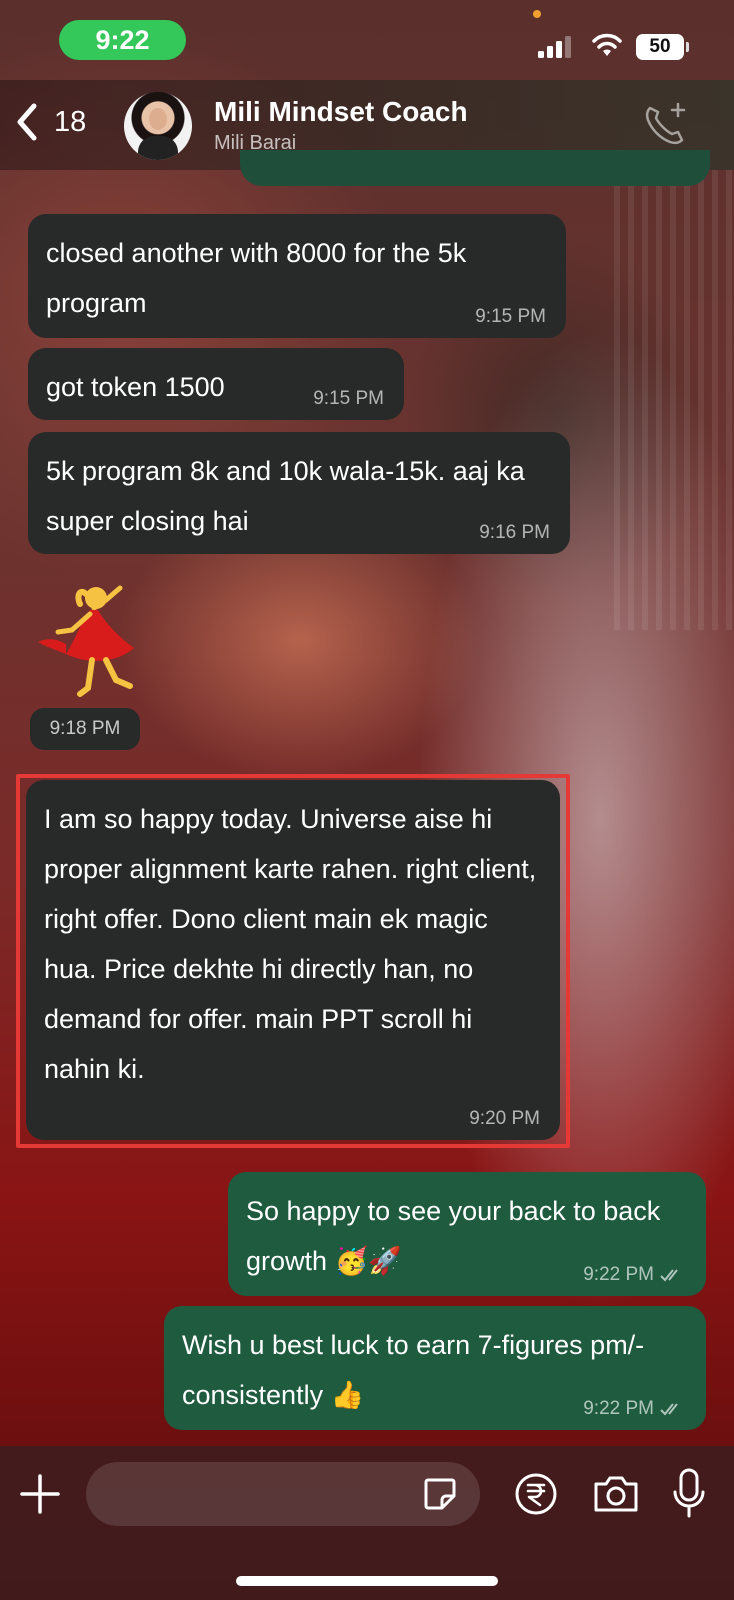  I want to click on battery-icon: 50, so click(662, 47).